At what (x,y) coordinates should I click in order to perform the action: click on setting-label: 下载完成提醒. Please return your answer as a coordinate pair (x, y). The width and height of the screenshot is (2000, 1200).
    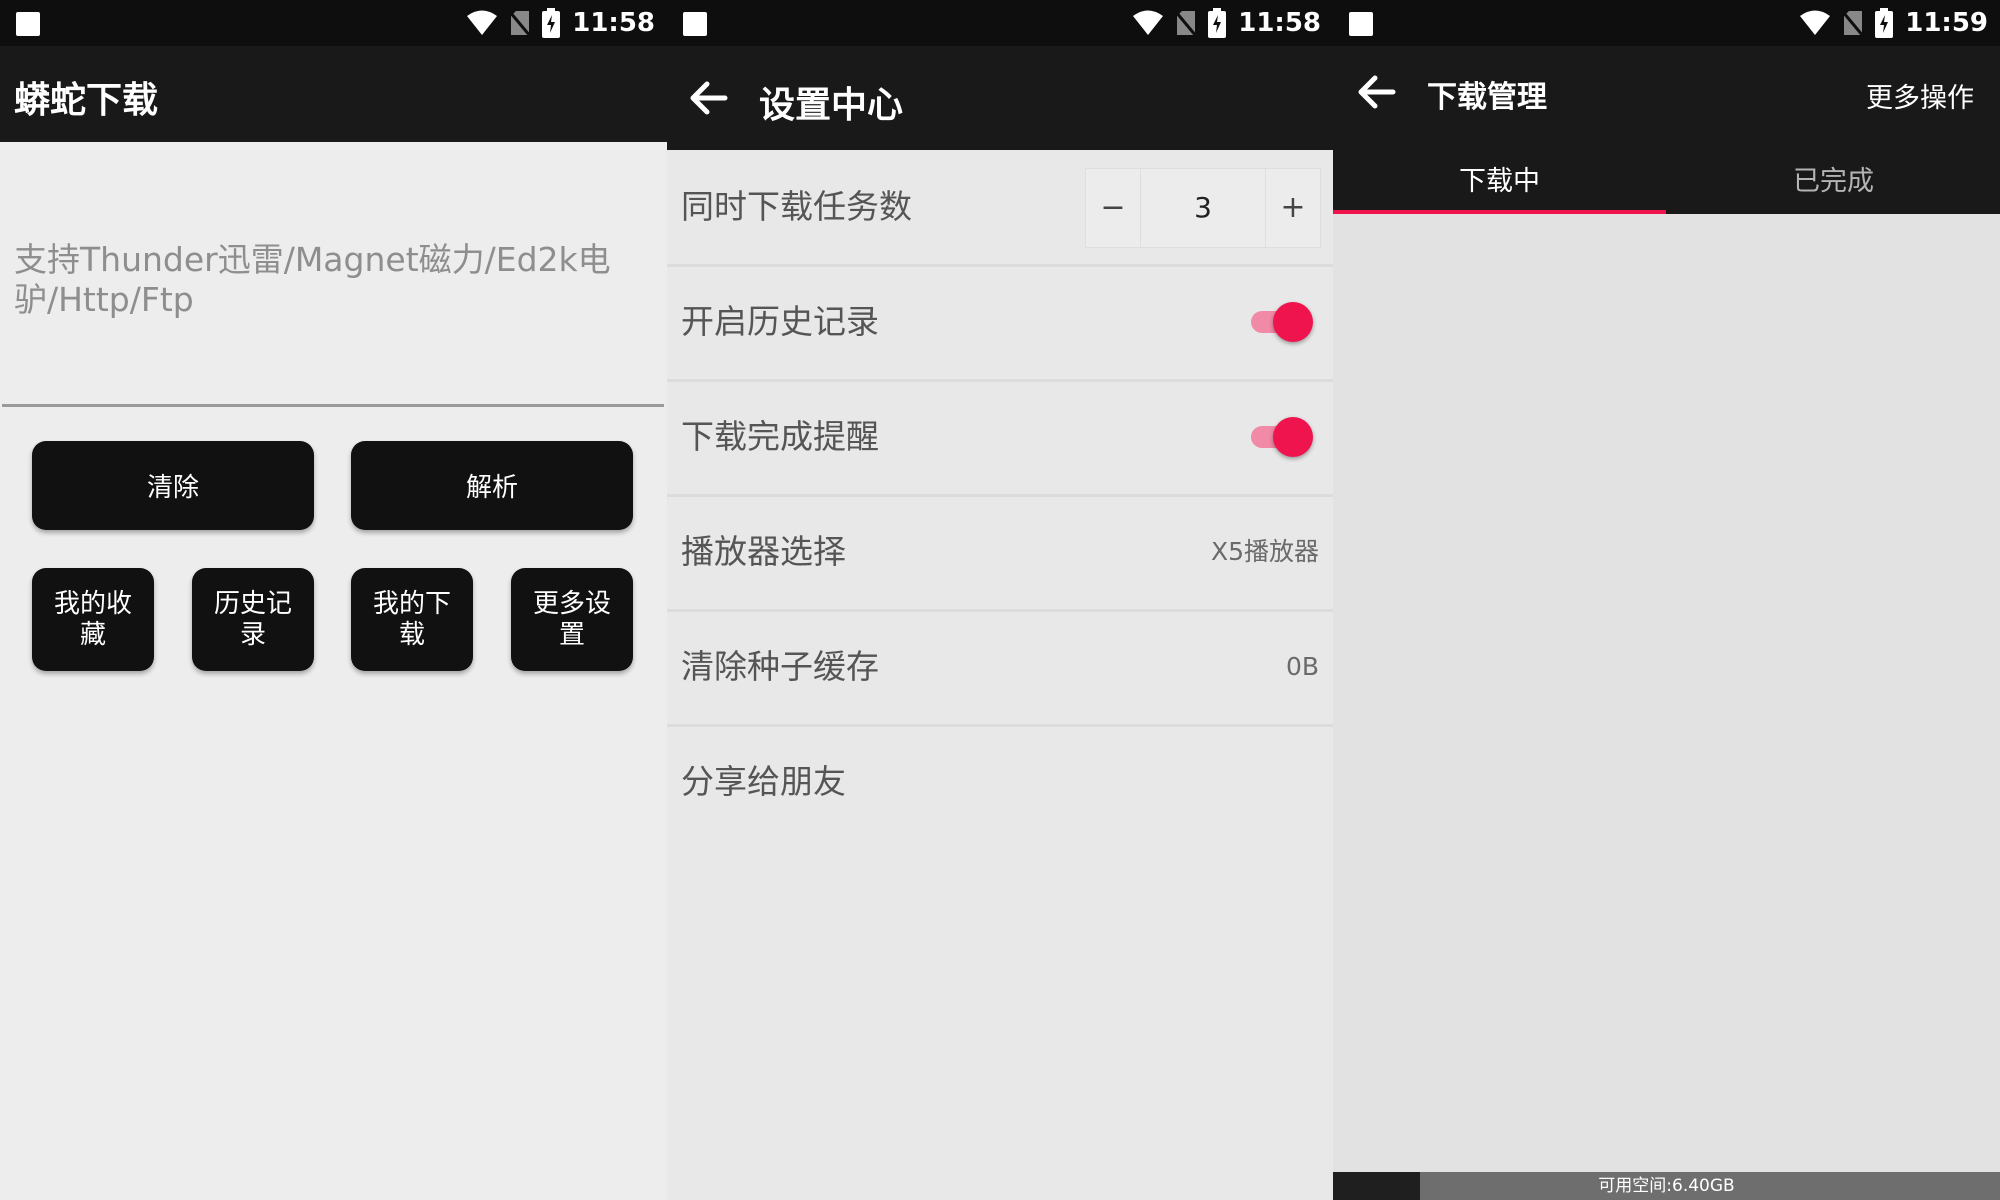
    Looking at the image, I should click on (780, 436).